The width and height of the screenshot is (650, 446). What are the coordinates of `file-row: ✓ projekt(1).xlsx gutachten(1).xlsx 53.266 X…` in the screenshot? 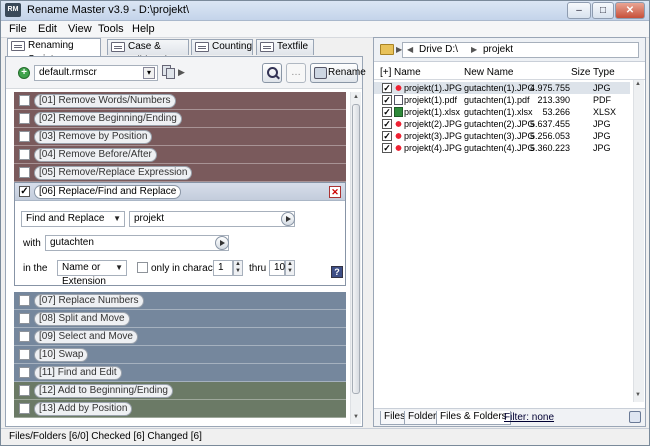 It's located at (502, 112).